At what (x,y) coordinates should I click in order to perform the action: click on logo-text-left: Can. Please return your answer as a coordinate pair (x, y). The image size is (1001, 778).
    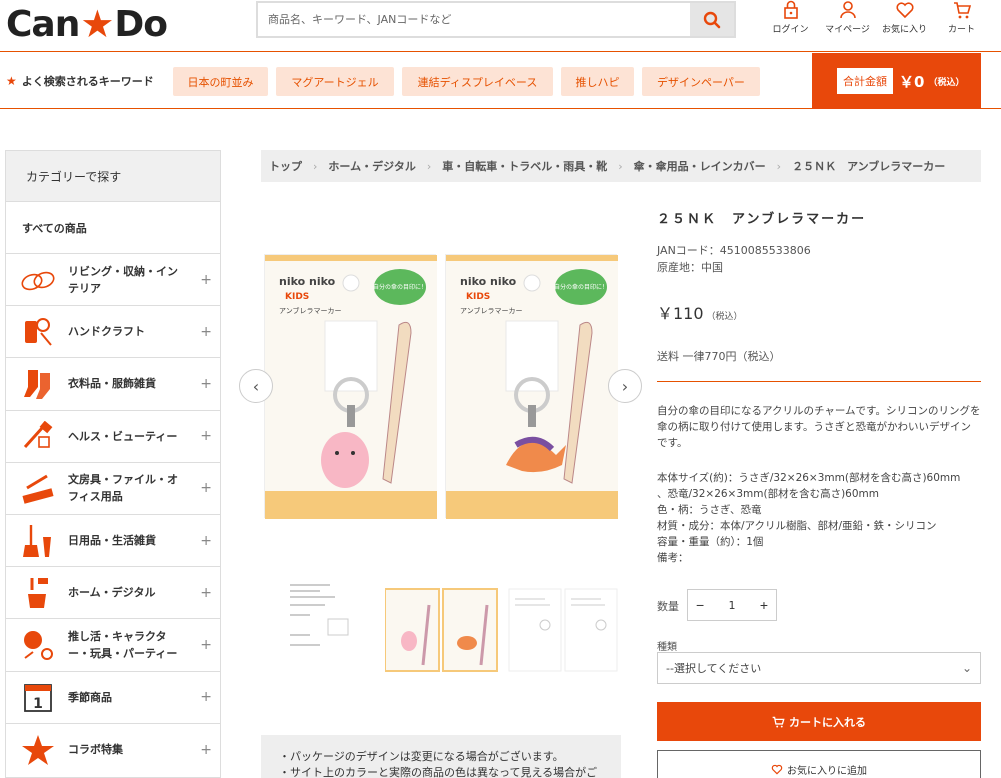
    Looking at the image, I should click on (43, 24).